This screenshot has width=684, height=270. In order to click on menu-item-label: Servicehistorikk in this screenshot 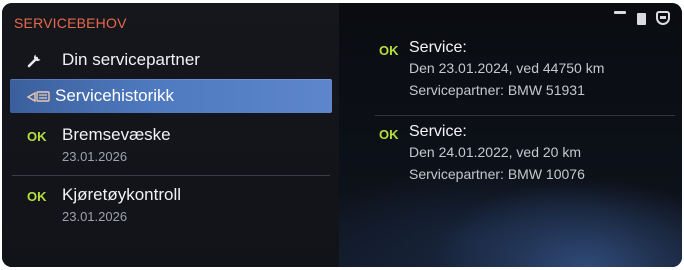, I will do `click(115, 95)`.